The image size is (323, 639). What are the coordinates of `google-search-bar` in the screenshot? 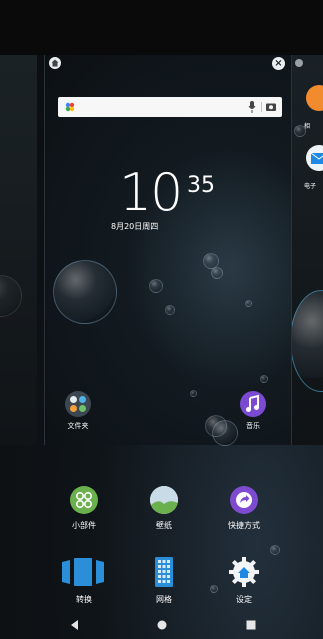 It's located at (170, 107).